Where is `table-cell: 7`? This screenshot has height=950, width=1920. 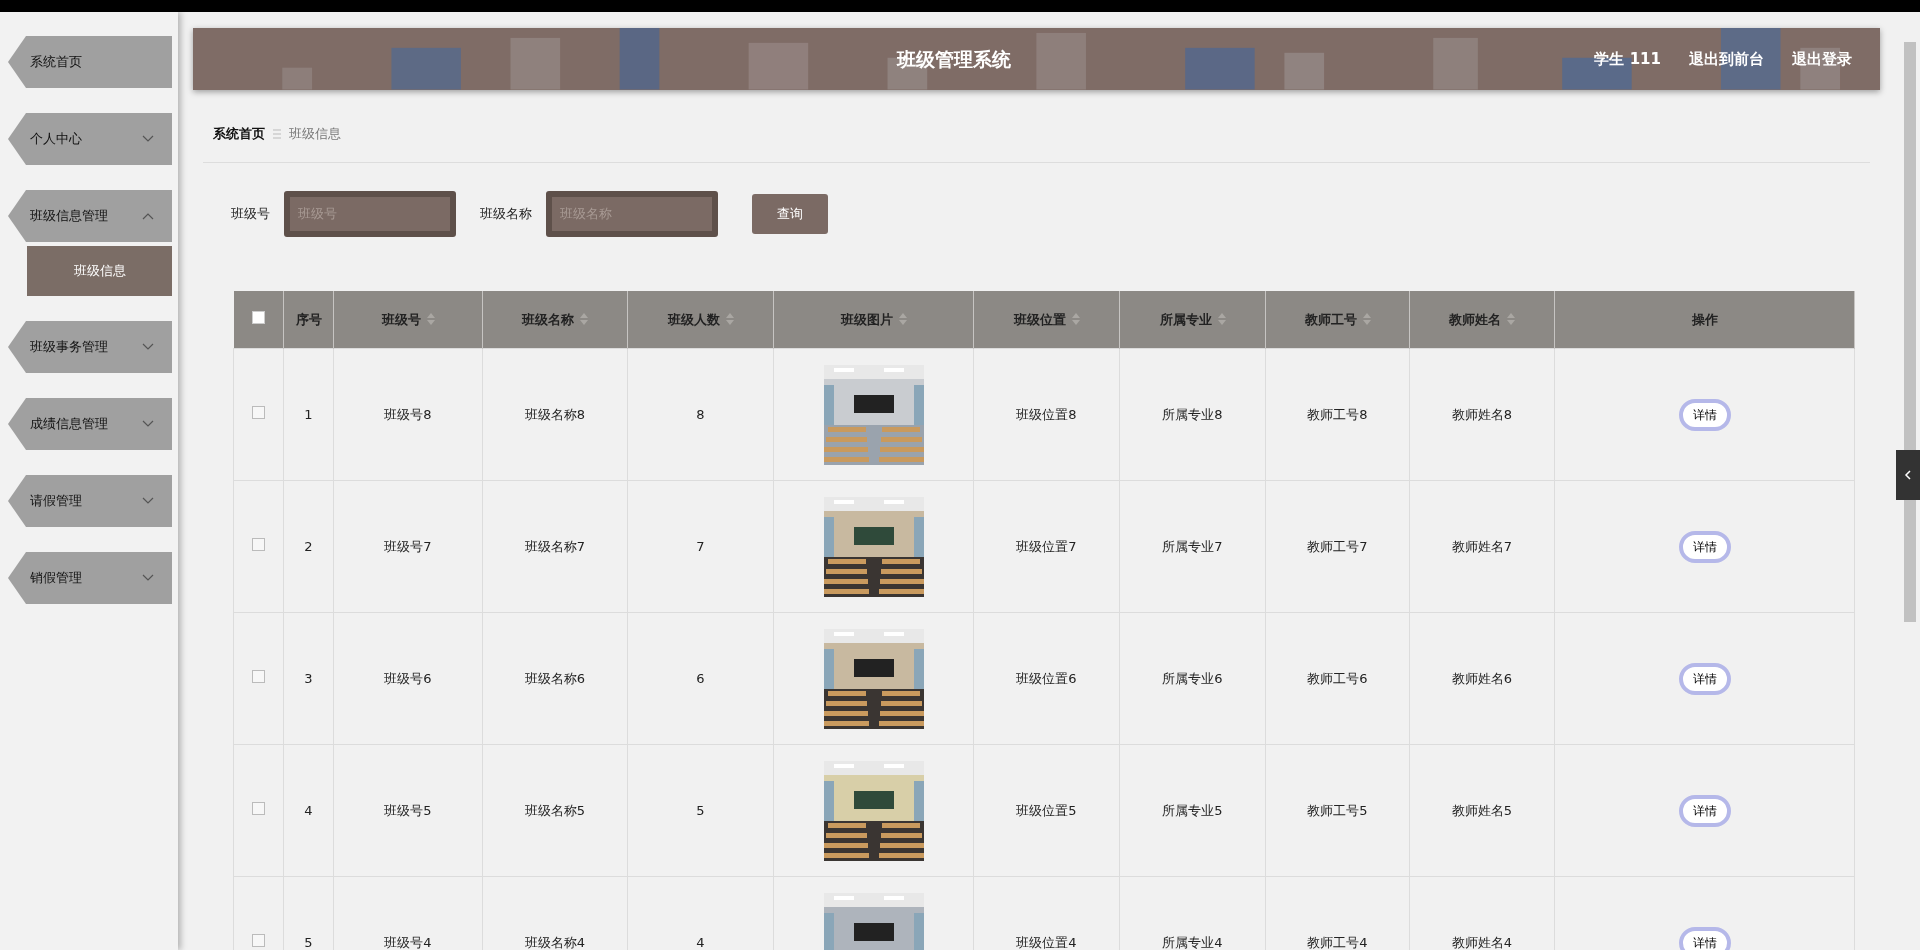
table-cell: 7 is located at coordinates (700, 546).